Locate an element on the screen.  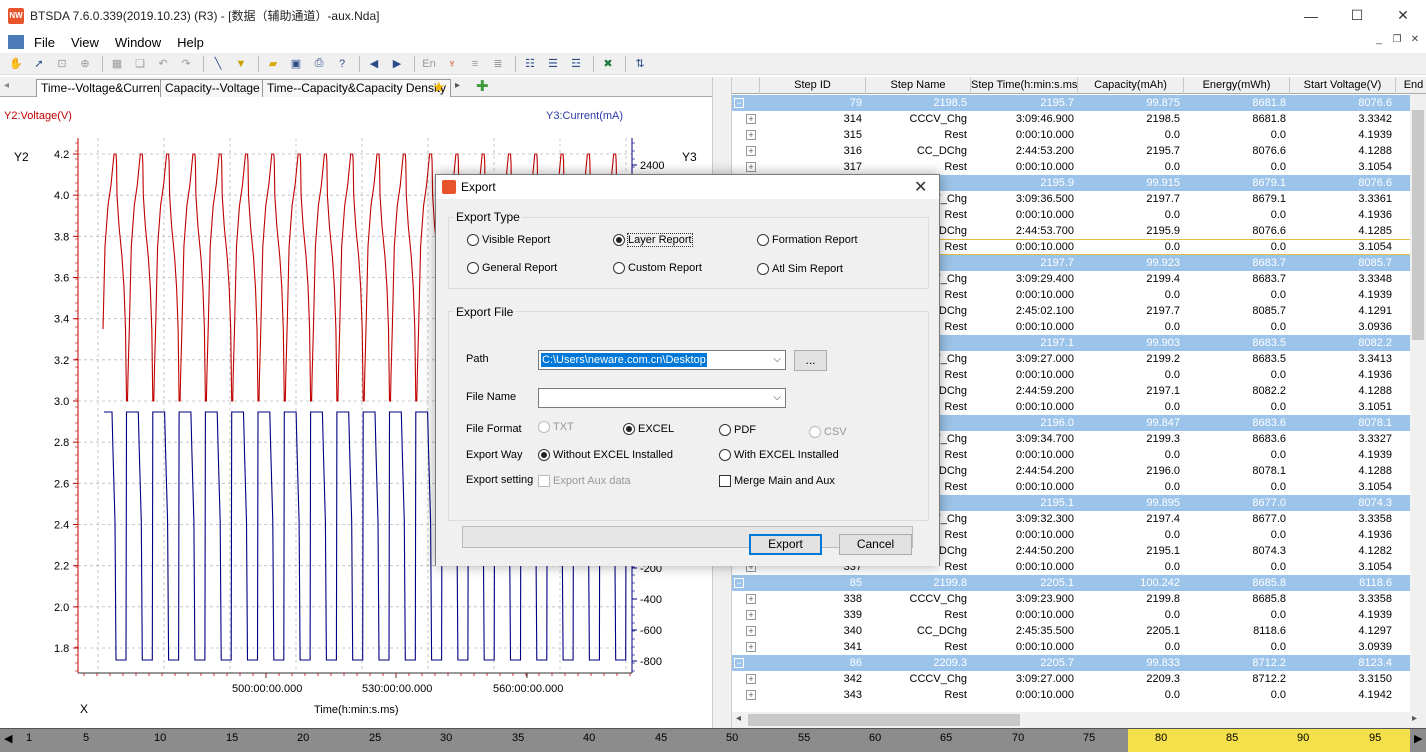
radio-custom-report: Custom Report is located at coordinates (657, 268).